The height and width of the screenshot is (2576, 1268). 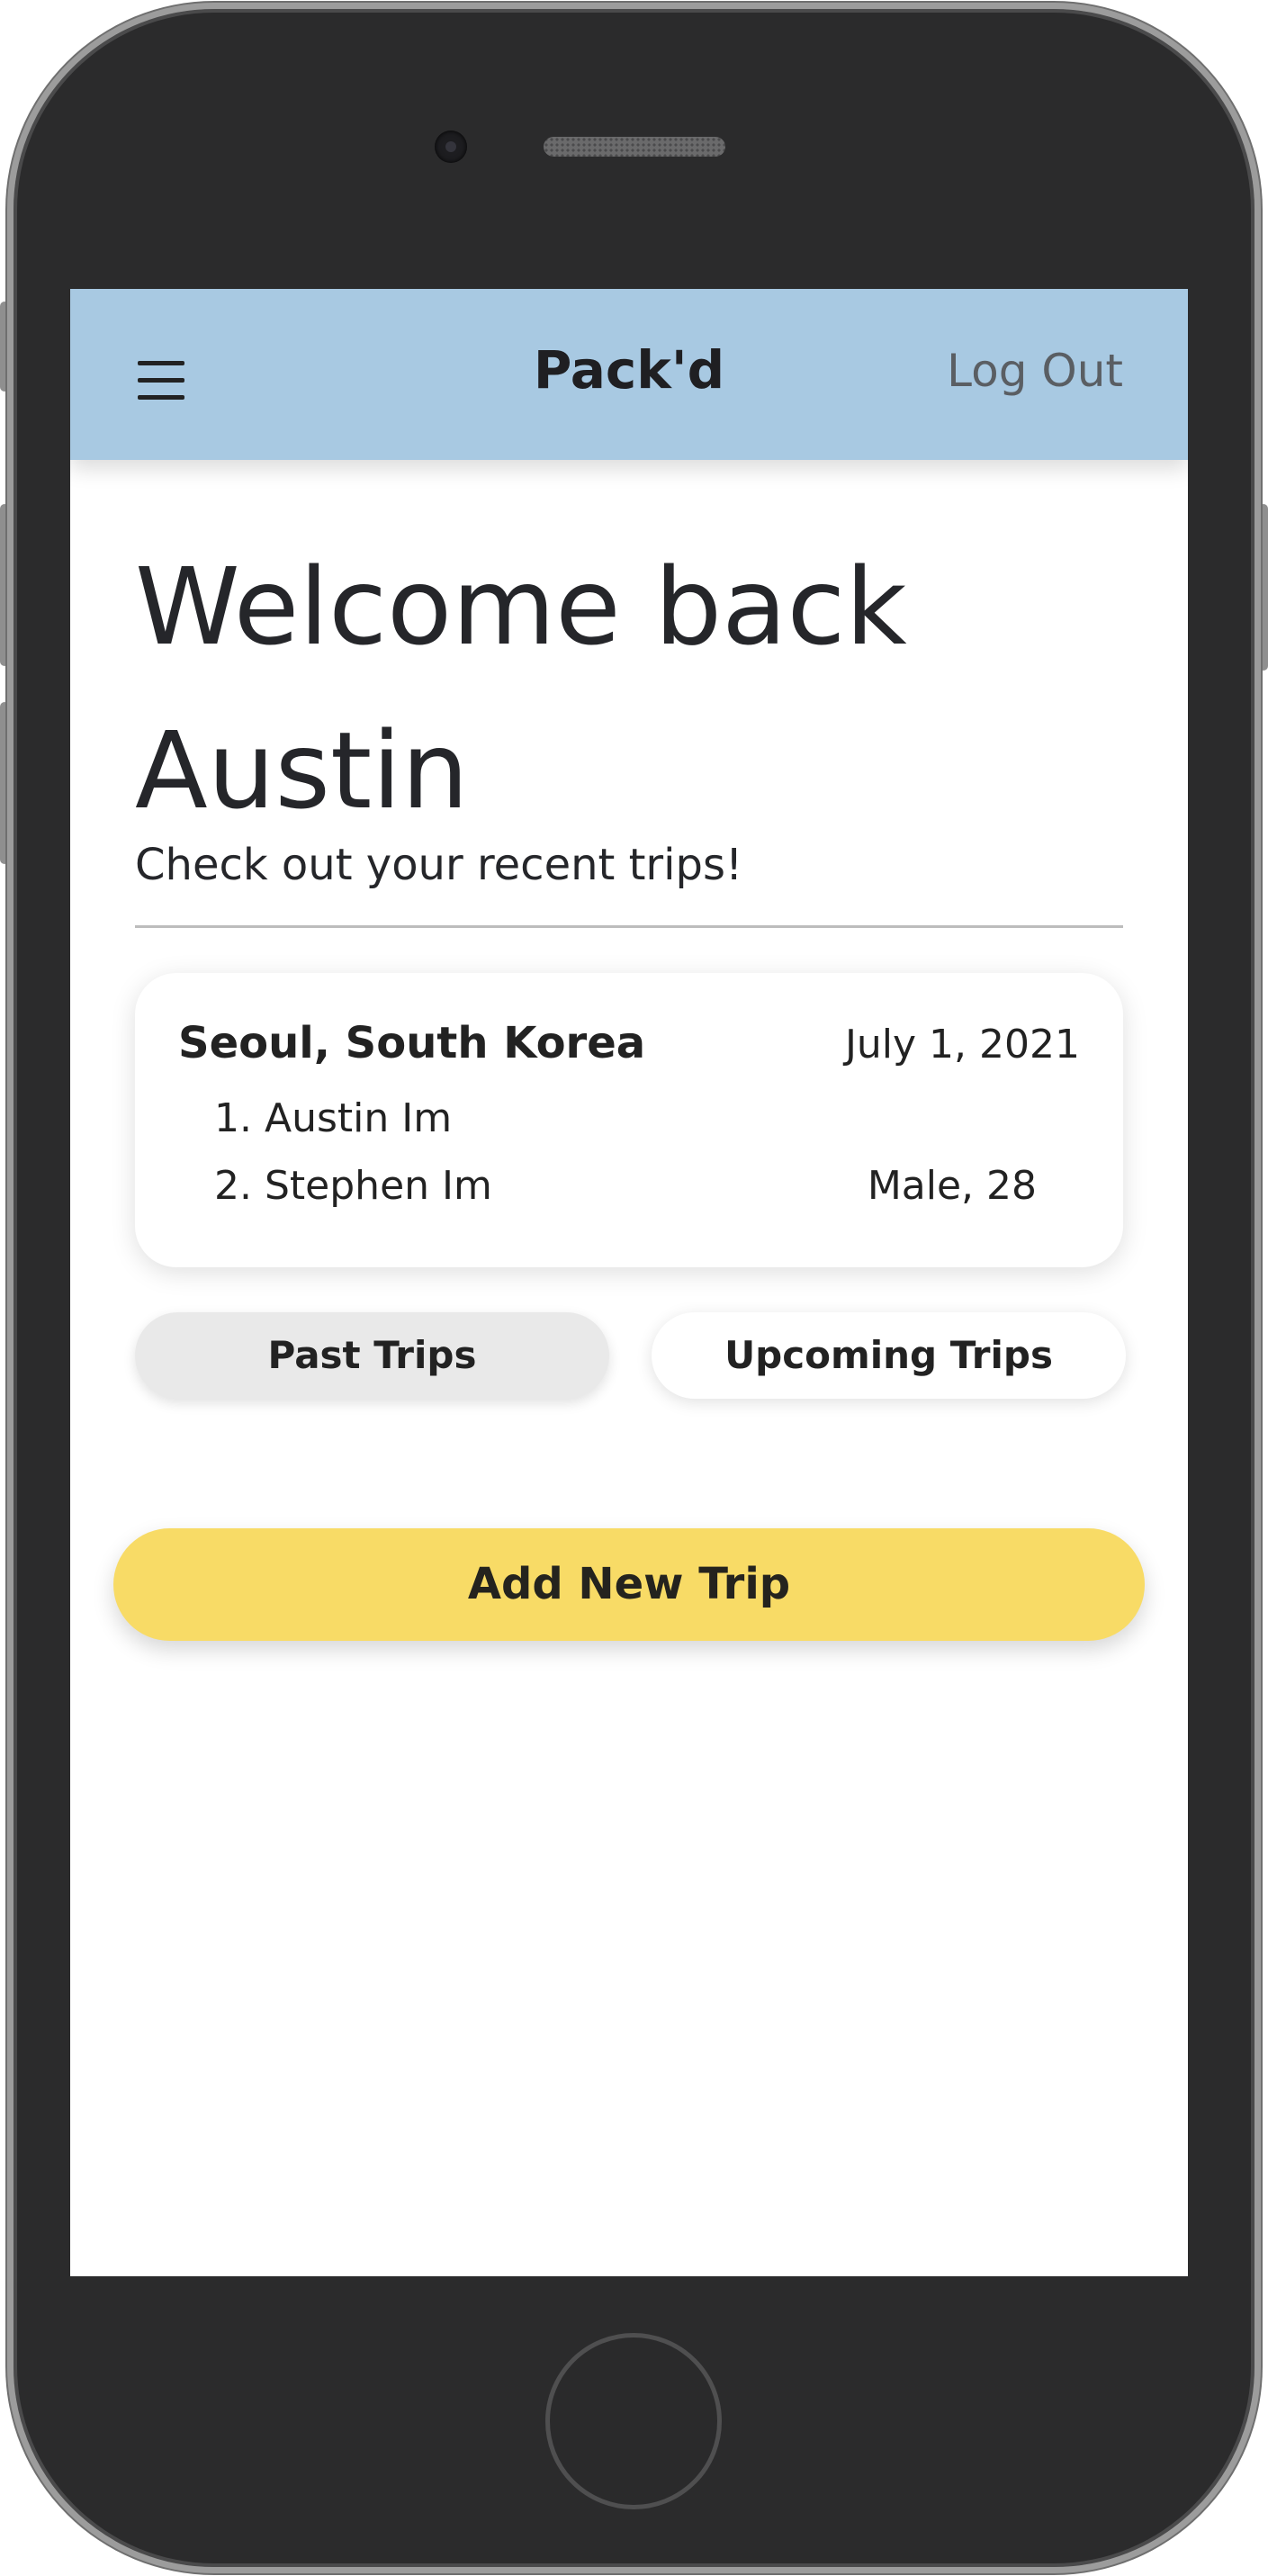 I want to click on trip-date: July 1, 2021, so click(x=962, y=1044).